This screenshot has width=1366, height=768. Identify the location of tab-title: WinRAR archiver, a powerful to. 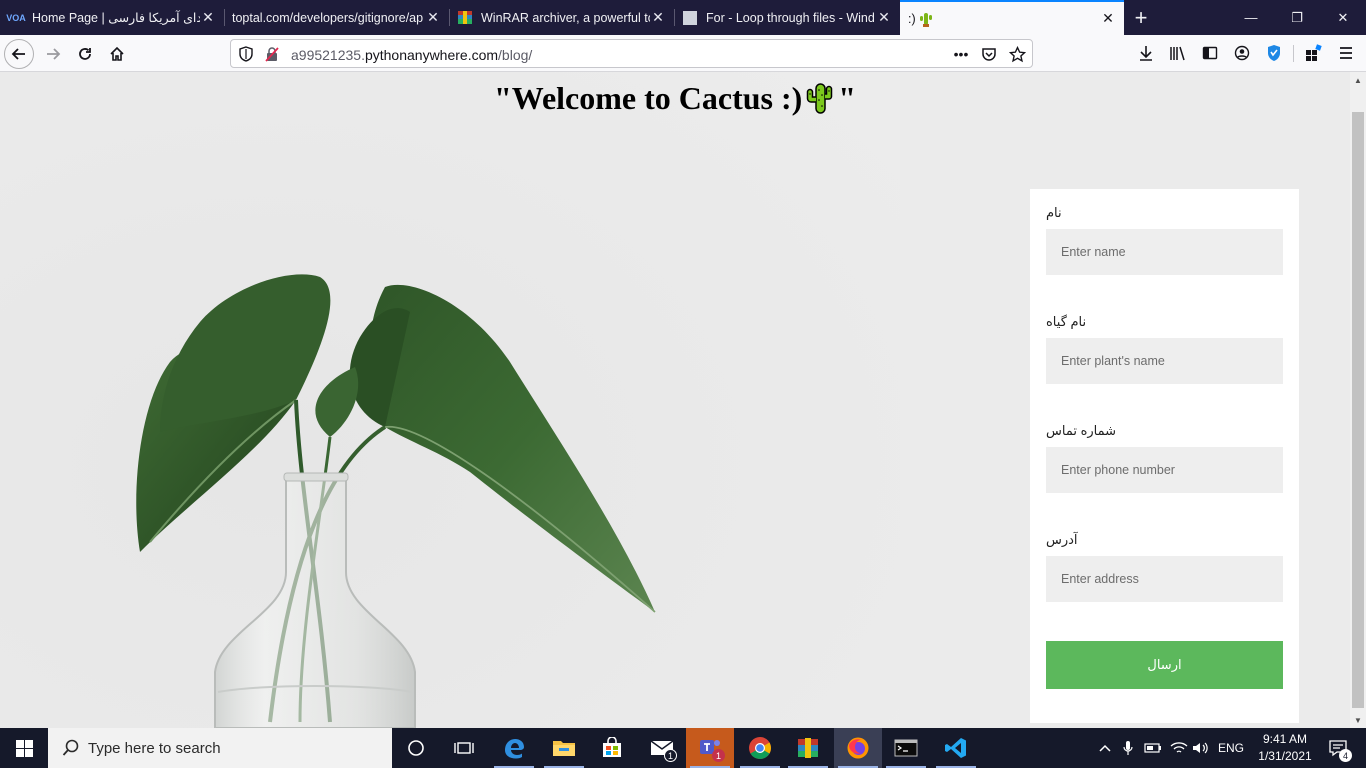
(565, 17).